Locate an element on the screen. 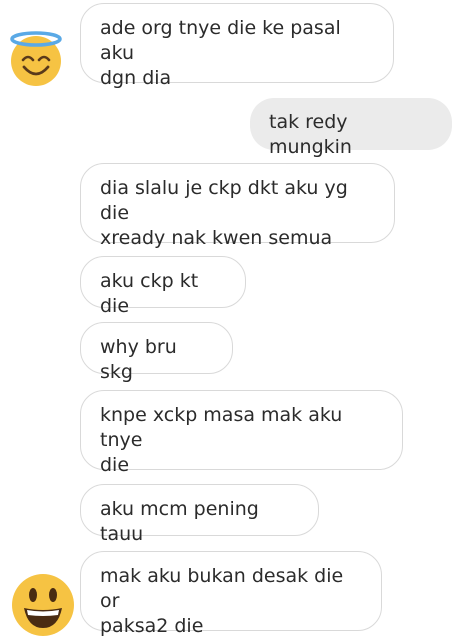 This screenshot has width=472, height=640. message-bubble-incoming: aku ckp kt die is located at coordinates (163, 286).